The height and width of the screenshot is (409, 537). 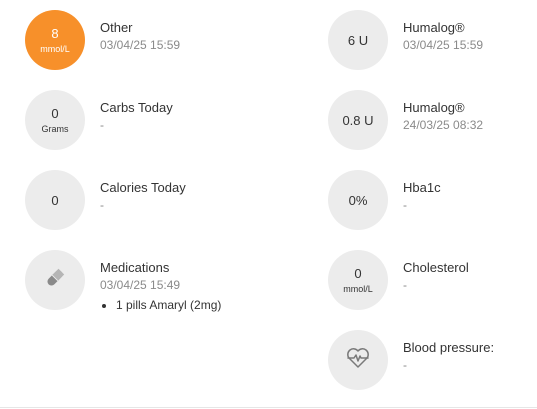 I want to click on glucose-value-circle: 8 mmol/L, so click(x=55, y=40).